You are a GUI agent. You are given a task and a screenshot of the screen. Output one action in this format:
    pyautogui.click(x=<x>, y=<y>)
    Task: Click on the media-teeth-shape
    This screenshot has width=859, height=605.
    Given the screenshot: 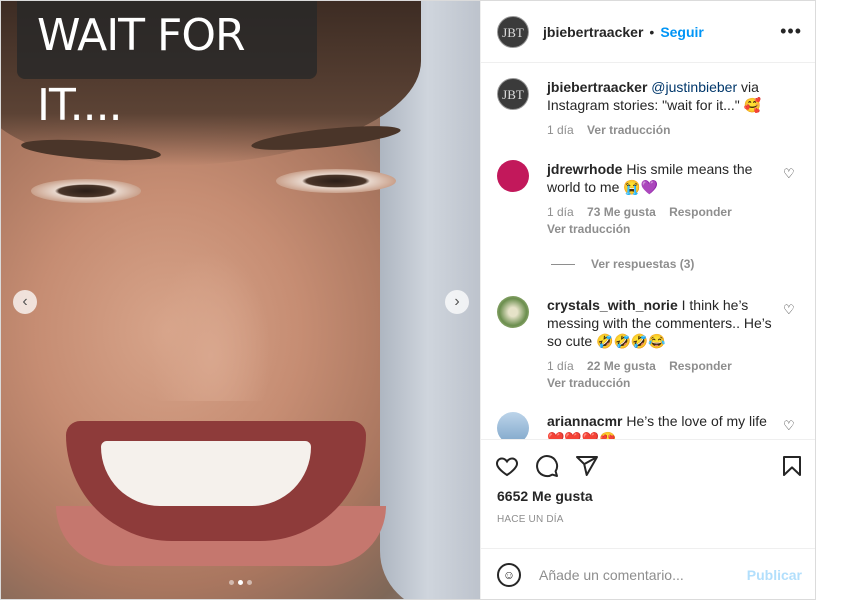 What is the action you would take?
    pyautogui.click(x=206, y=473)
    